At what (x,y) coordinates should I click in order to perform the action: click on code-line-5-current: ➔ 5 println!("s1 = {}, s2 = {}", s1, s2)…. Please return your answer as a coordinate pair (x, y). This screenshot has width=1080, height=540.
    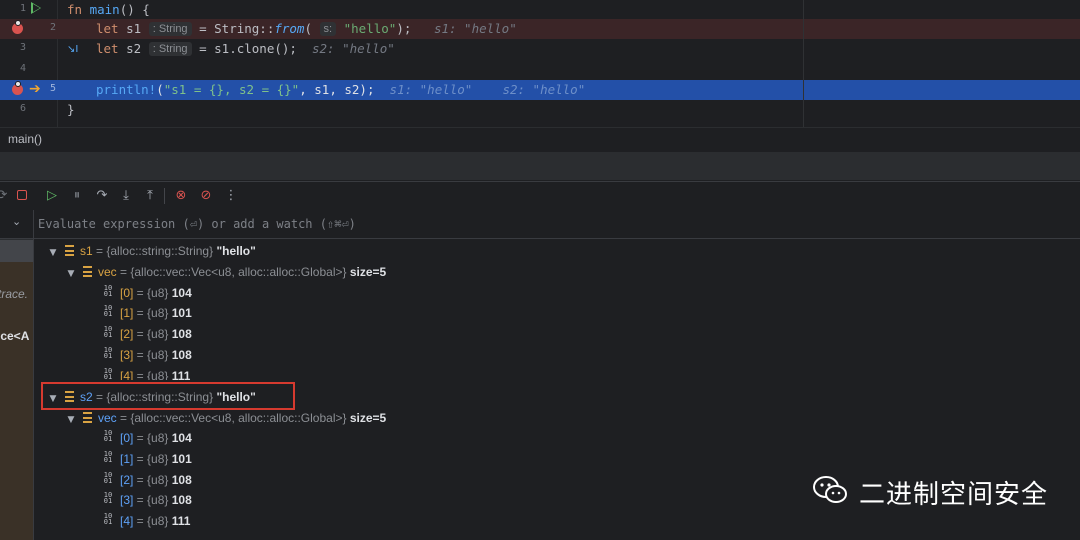
    Looking at the image, I should click on (540, 90).